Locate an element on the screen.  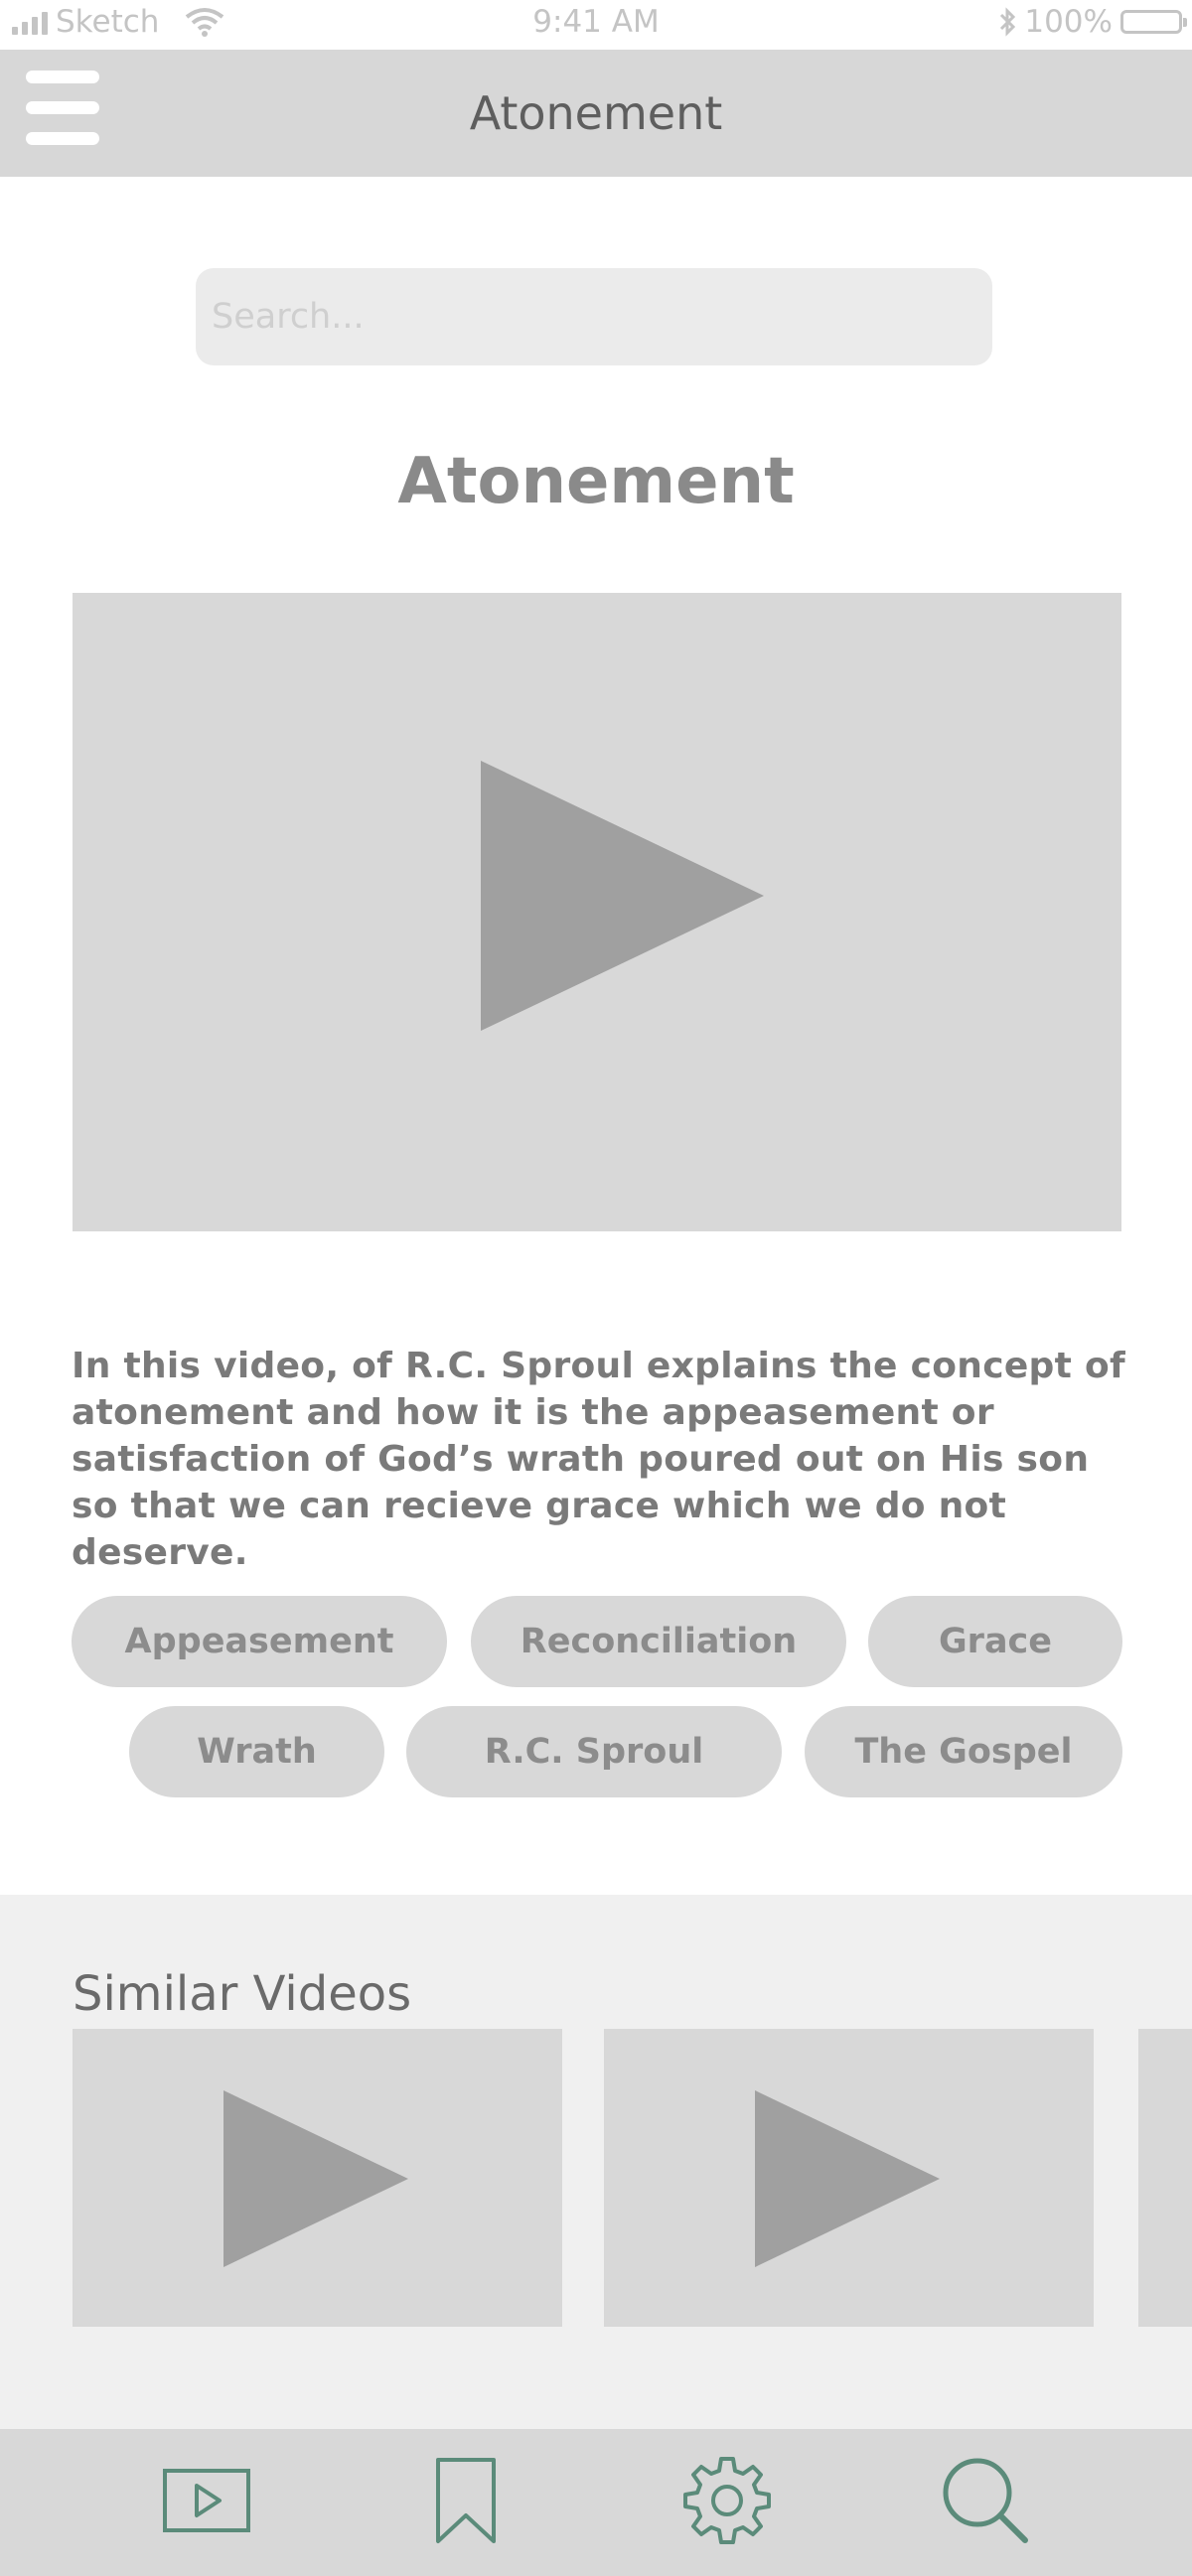
nav-title: Atonement is located at coordinates (596, 113).